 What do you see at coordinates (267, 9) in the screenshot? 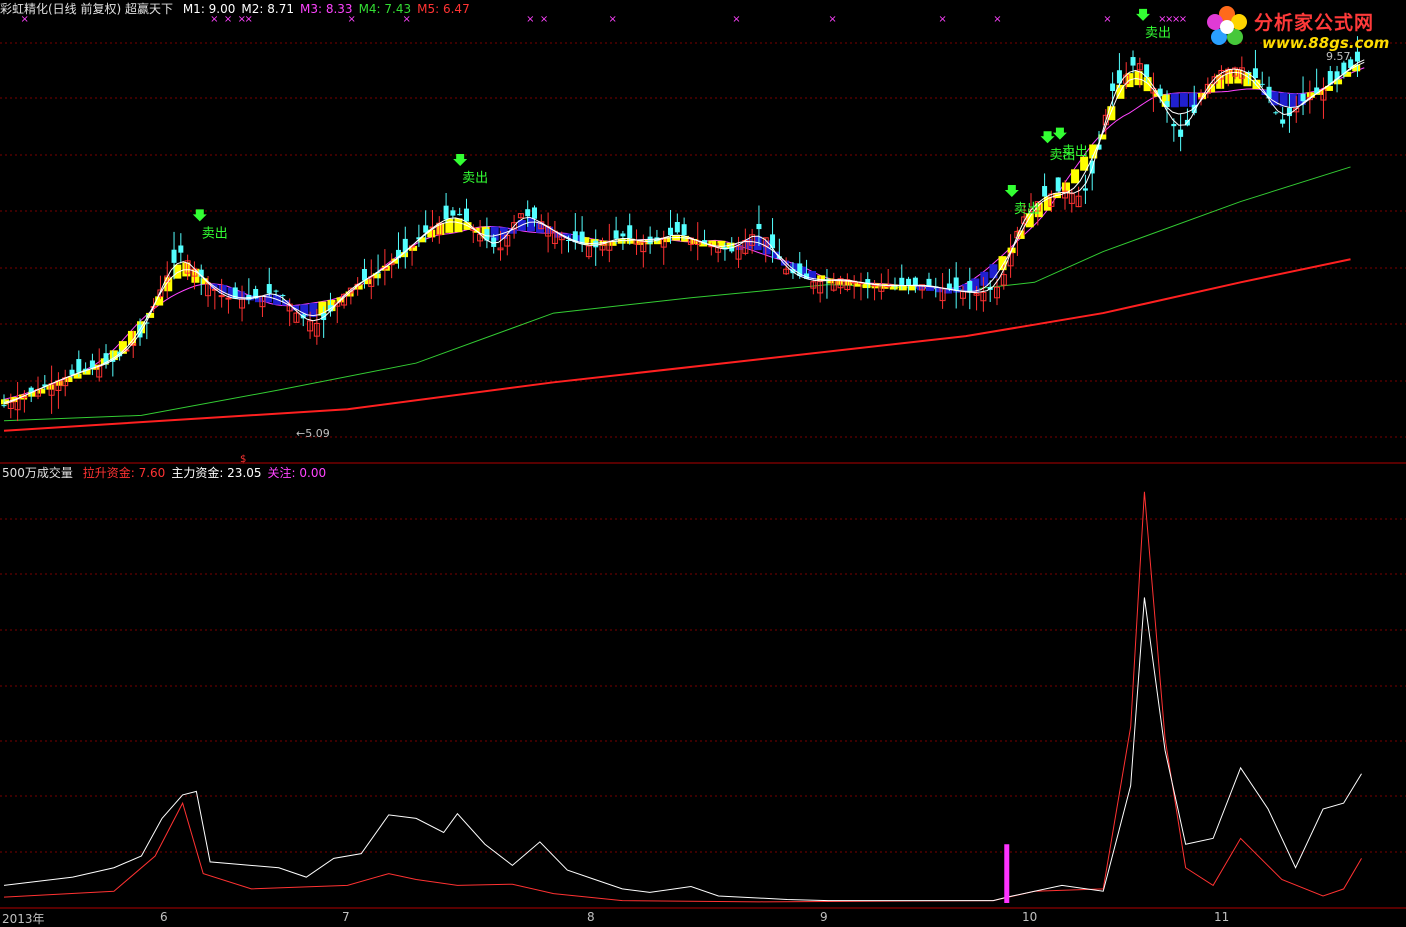
I see `ma-value-2: M2: 8.71` at bounding box center [267, 9].